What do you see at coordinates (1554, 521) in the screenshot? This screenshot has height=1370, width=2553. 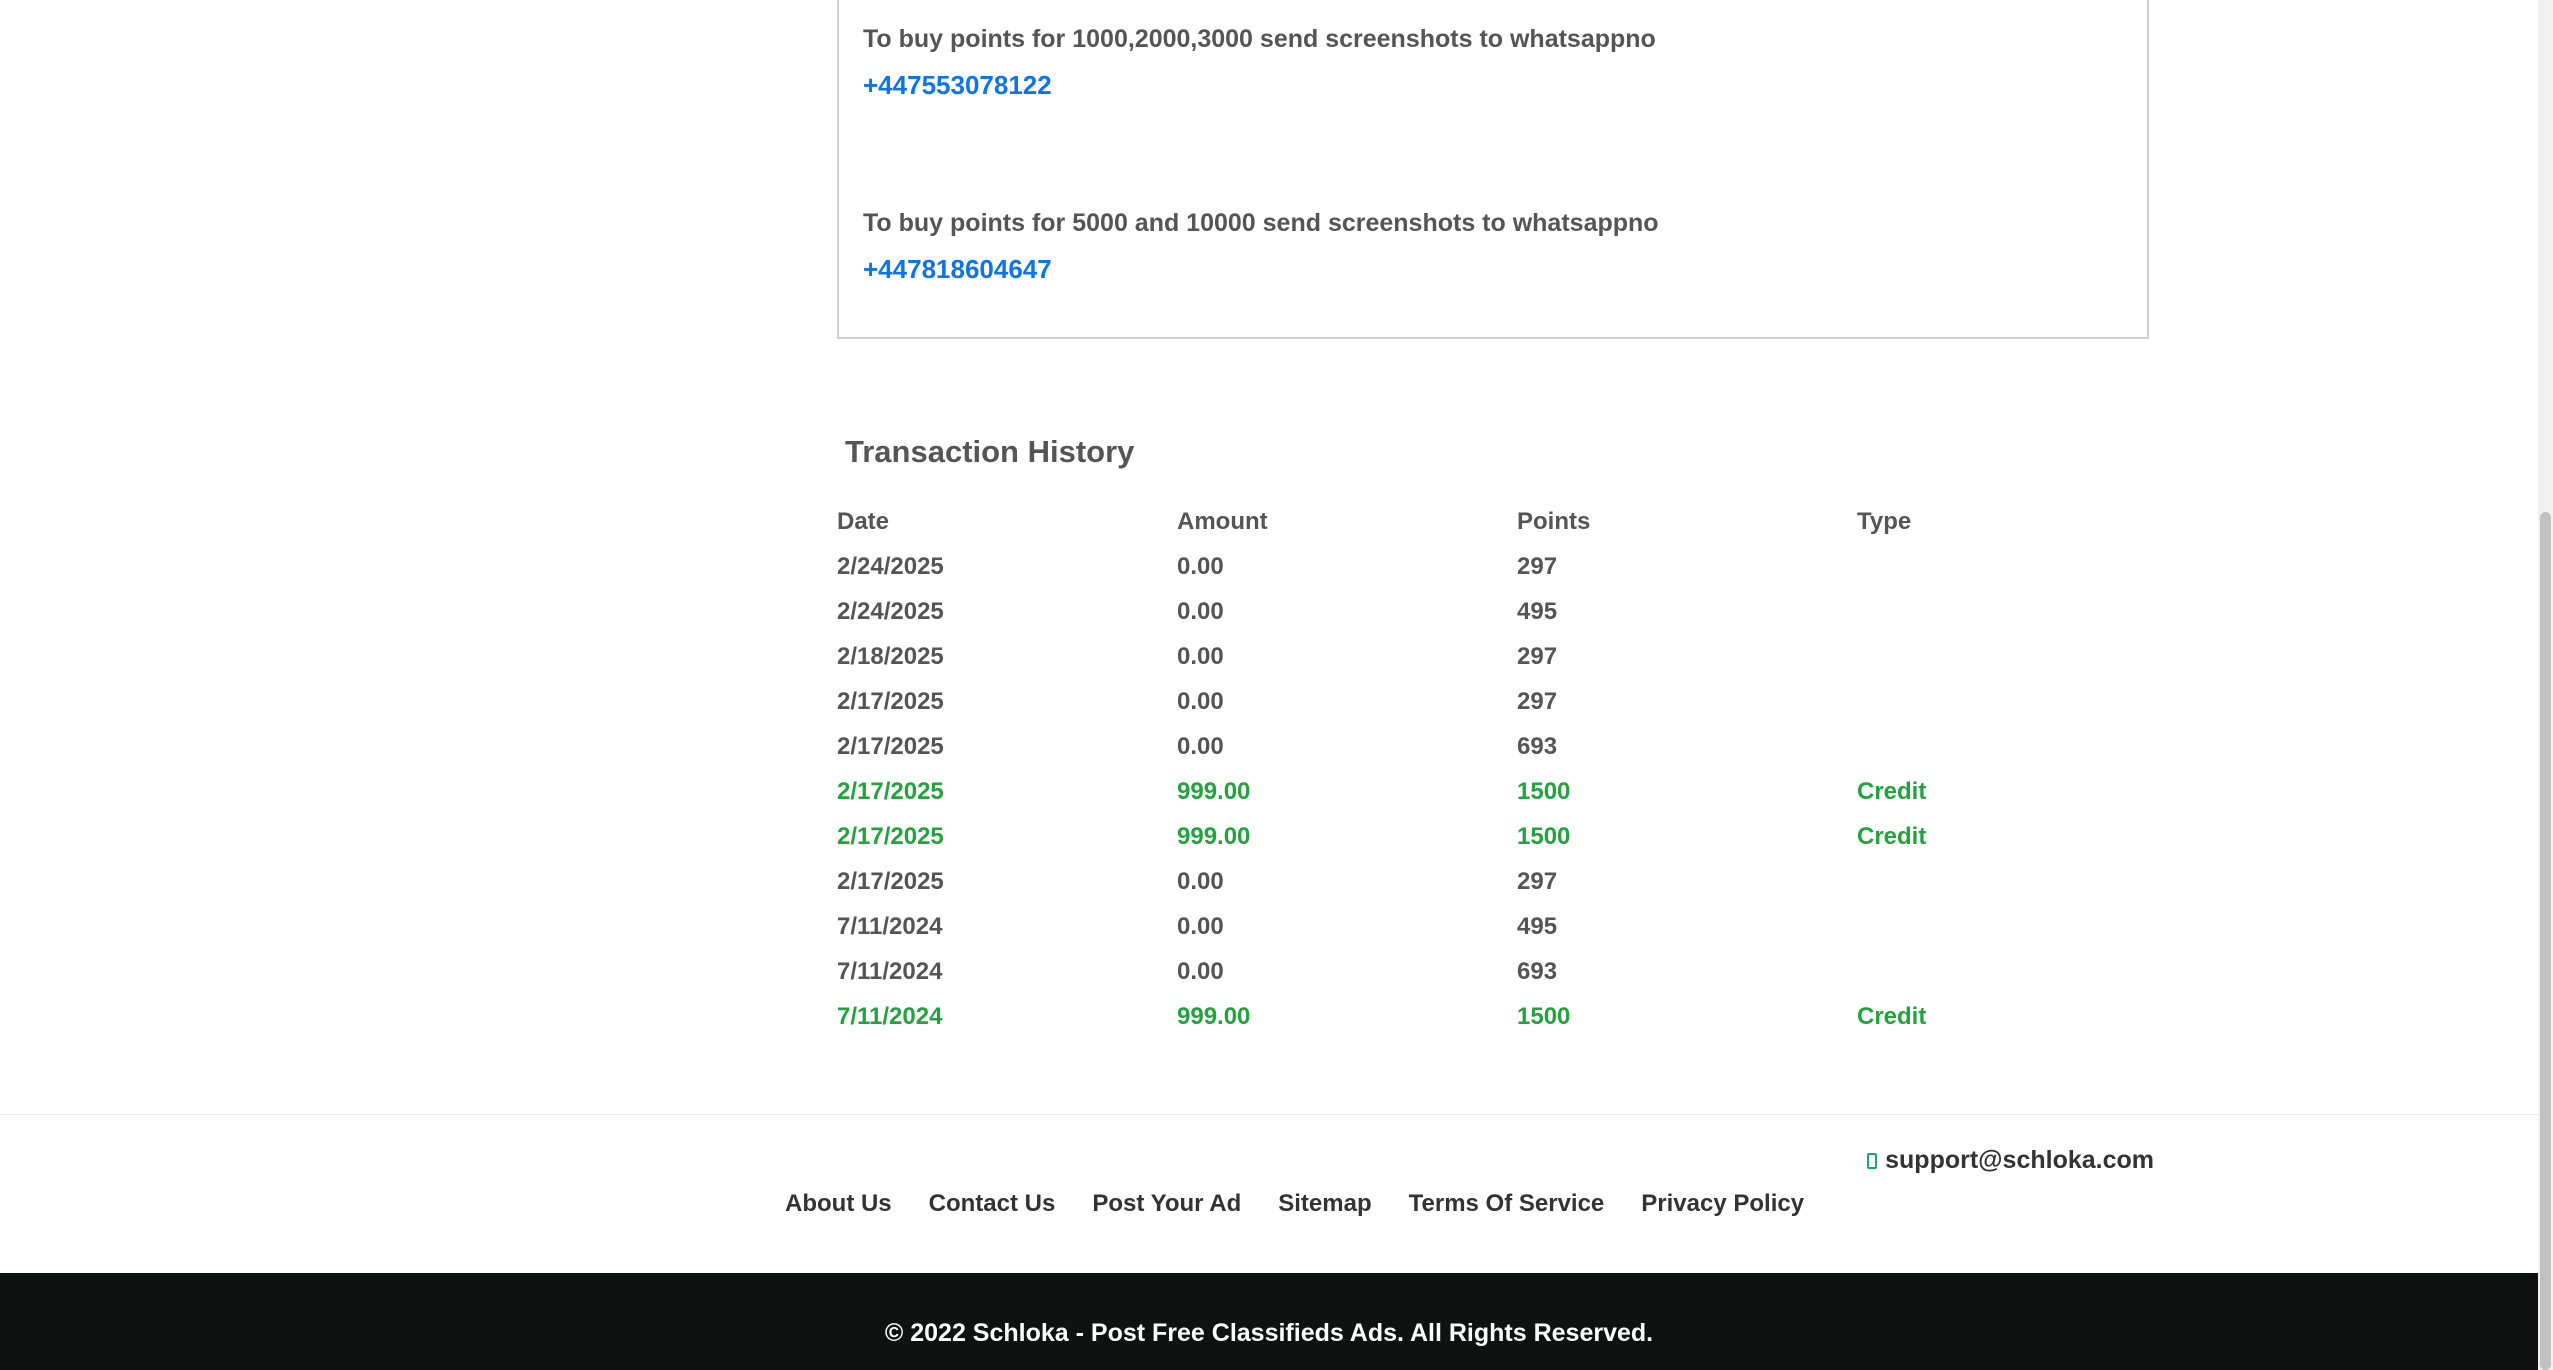 I see `header-points: Points` at bounding box center [1554, 521].